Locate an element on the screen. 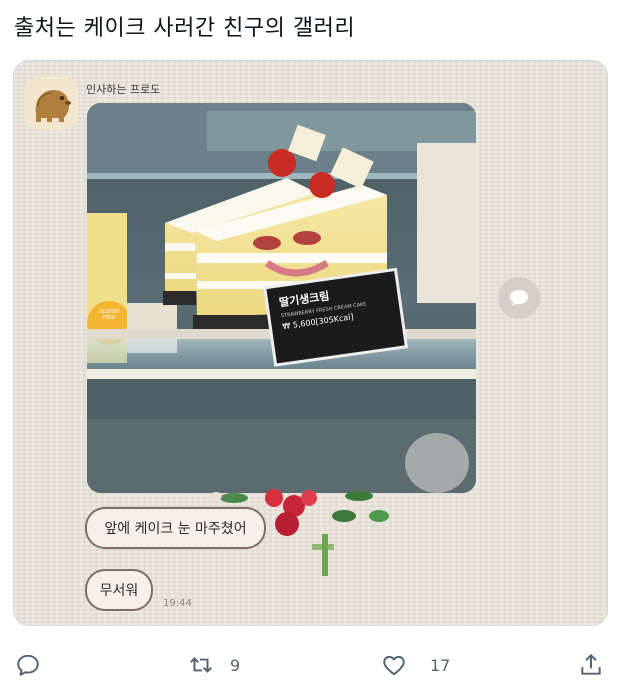 This screenshot has width=632, height=697. reply-icon is located at coordinates (28, 665).